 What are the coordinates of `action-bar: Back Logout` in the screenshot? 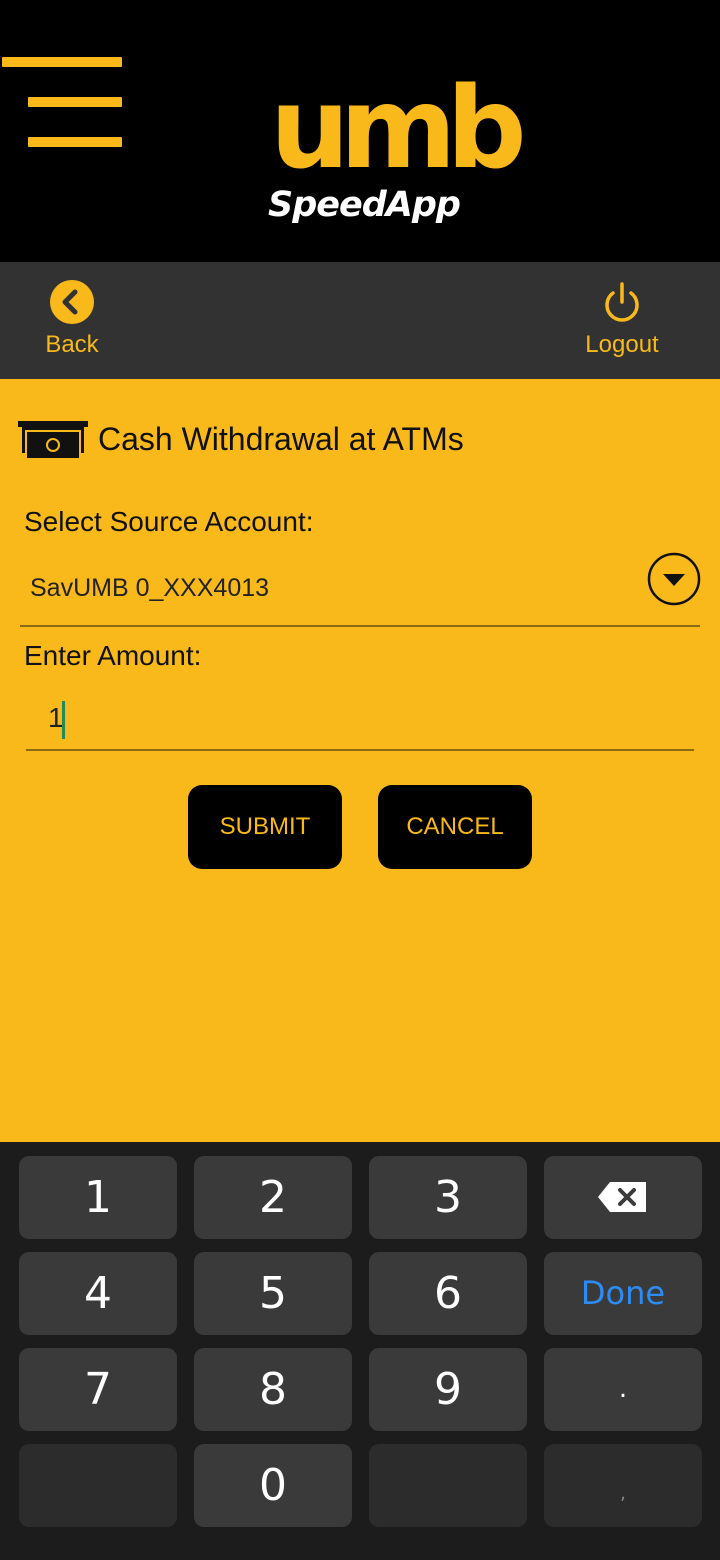 It's located at (360, 320).